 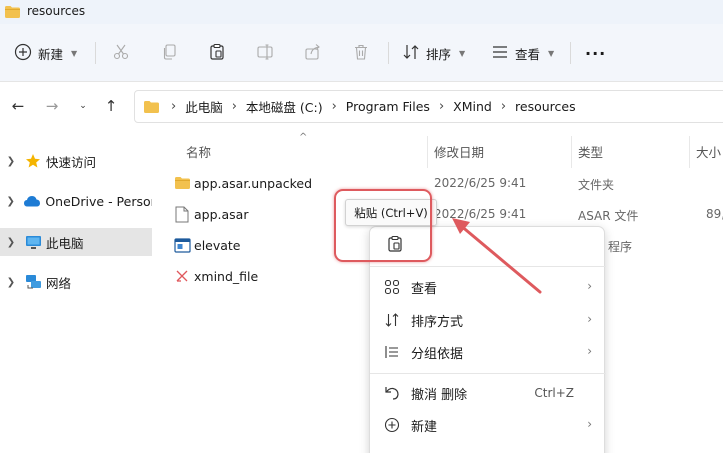 What do you see at coordinates (437, 322) in the screenshot?
I see `menu-item-label: 排序方式` at bounding box center [437, 322].